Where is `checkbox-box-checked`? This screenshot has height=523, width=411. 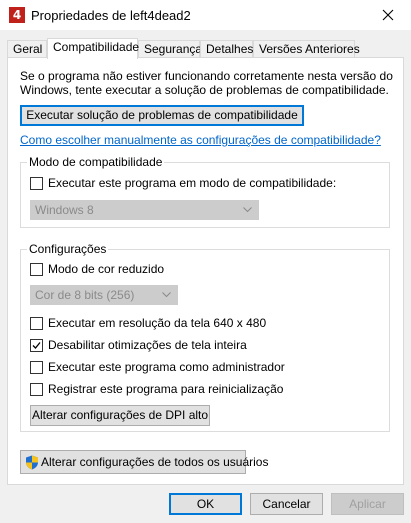 checkbox-box-checked is located at coordinates (36, 345).